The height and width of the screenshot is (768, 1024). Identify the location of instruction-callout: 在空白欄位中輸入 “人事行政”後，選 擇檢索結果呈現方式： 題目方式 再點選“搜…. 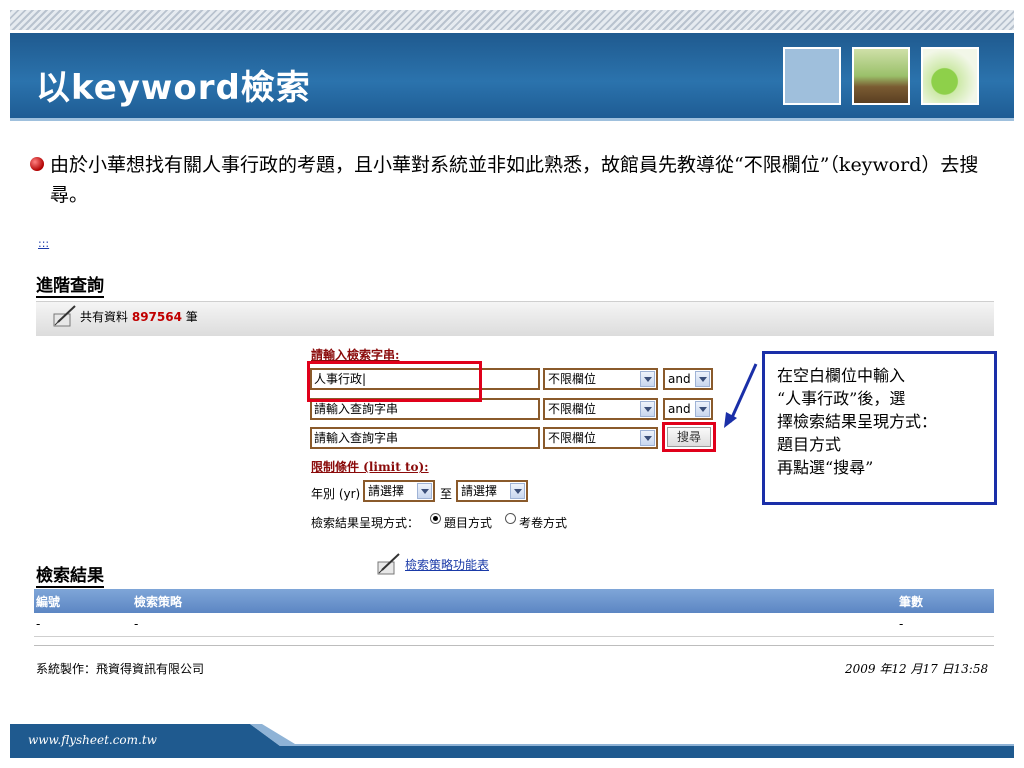
(879, 428).